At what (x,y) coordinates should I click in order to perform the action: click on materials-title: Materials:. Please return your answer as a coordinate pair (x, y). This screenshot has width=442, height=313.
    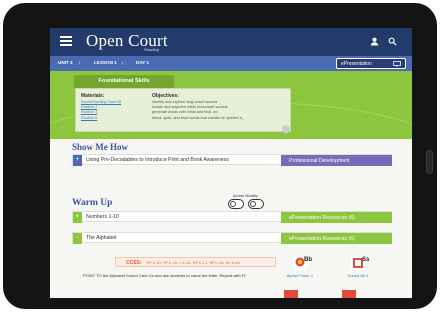
    Looking at the image, I should click on (93, 96).